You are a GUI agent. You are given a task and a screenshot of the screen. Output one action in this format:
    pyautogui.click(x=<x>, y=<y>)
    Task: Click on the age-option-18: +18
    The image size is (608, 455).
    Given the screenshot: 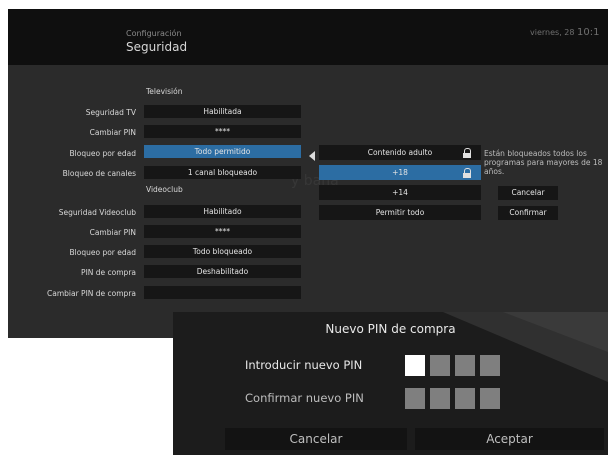 What is the action you would take?
    pyautogui.click(x=400, y=172)
    